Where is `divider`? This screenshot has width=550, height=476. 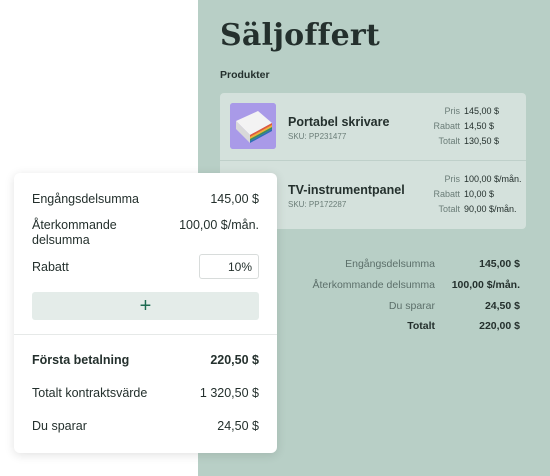 divider is located at coordinates (145, 334).